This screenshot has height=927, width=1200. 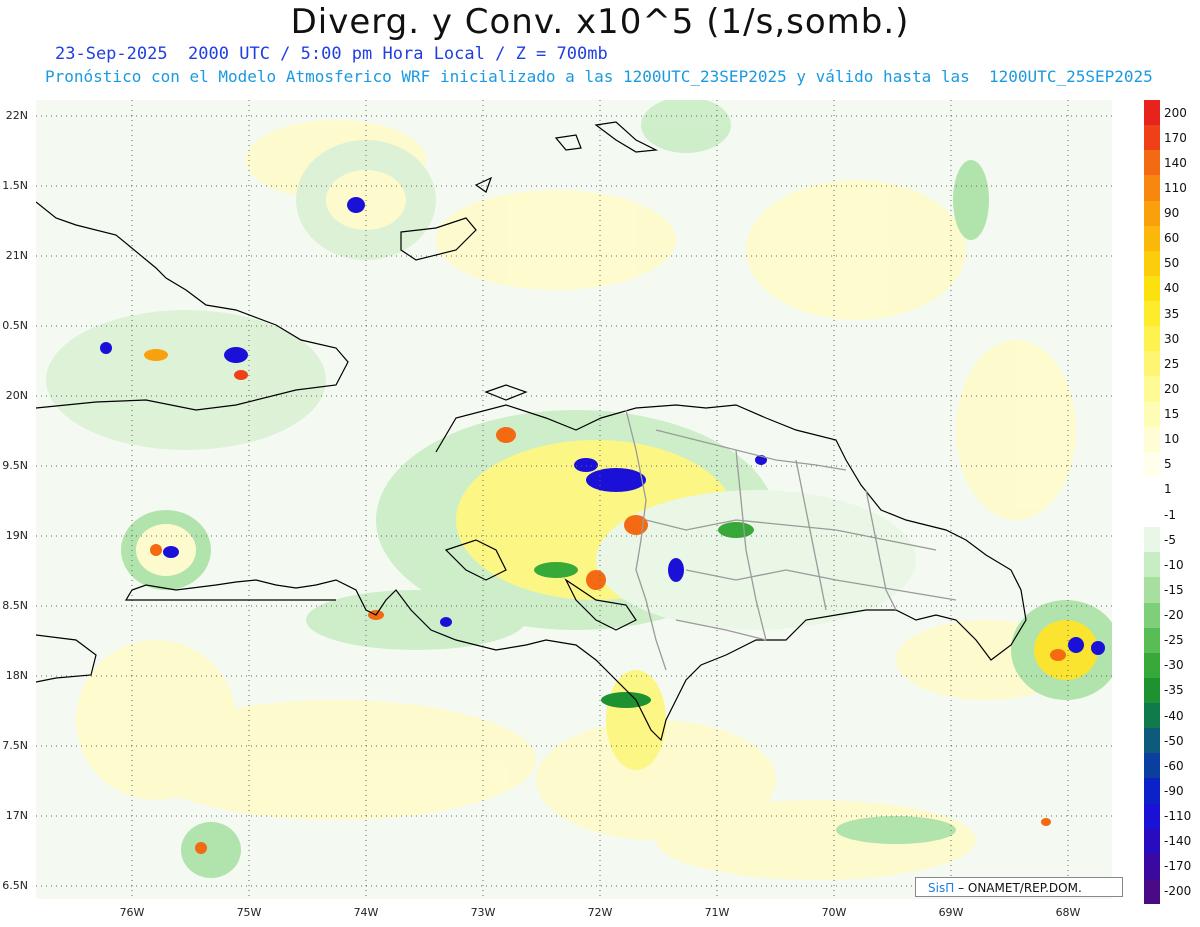 What do you see at coordinates (16, 675) in the screenshot?
I see `lat-label: 18N` at bounding box center [16, 675].